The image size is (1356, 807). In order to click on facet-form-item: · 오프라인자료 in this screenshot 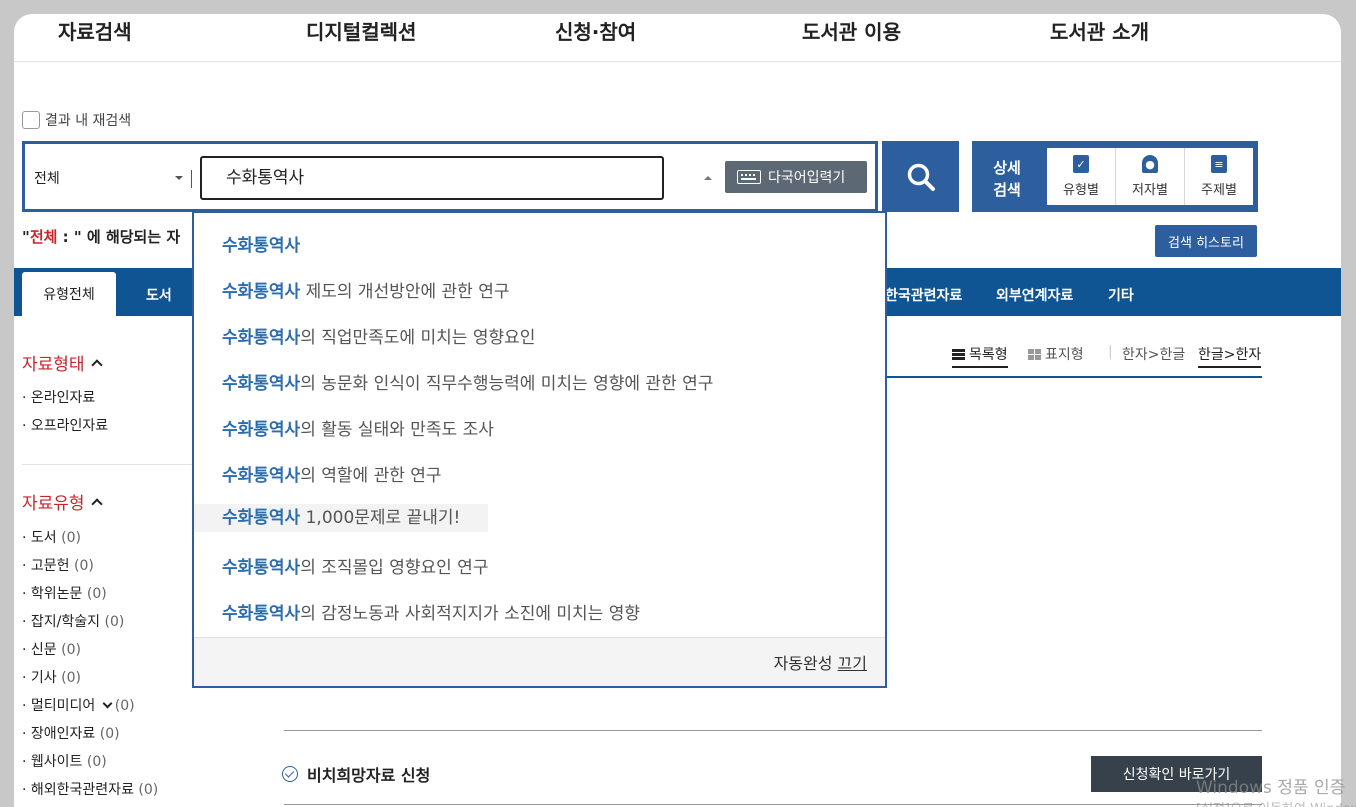, I will do `click(65, 425)`.